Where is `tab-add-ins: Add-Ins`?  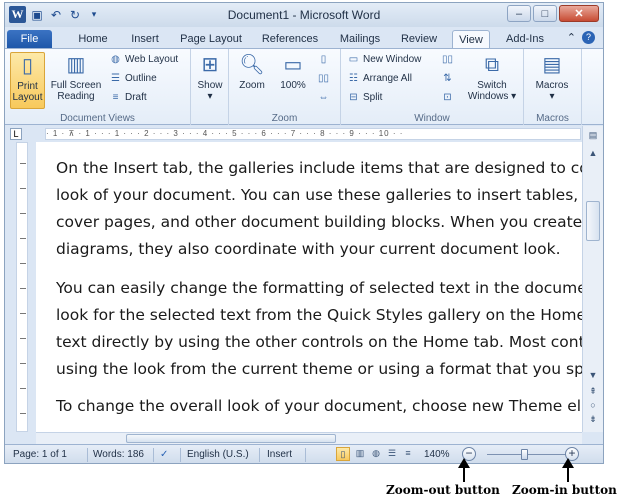 tab-add-ins: Add-Ins is located at coordinates (525, 39).